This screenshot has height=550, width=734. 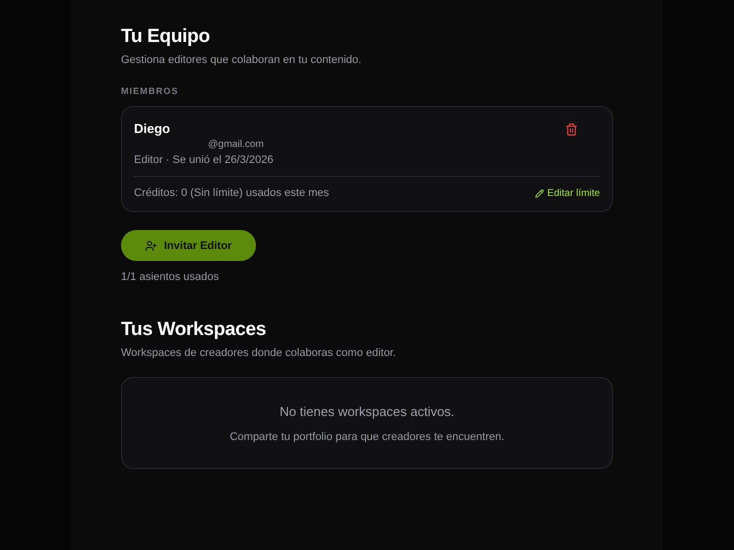 What do you see at coordinates (153, 128) in the screenshot?
I see `member-name: Diego` at bounding box center [153, 128].